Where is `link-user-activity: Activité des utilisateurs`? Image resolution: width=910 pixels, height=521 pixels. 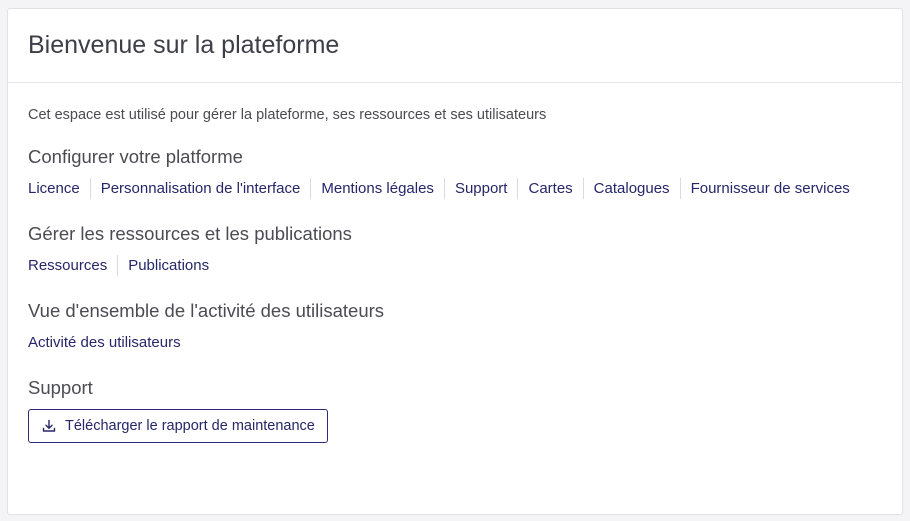
link-user-activity: Activité des utilisateurs is located at coordinates (109, 342).